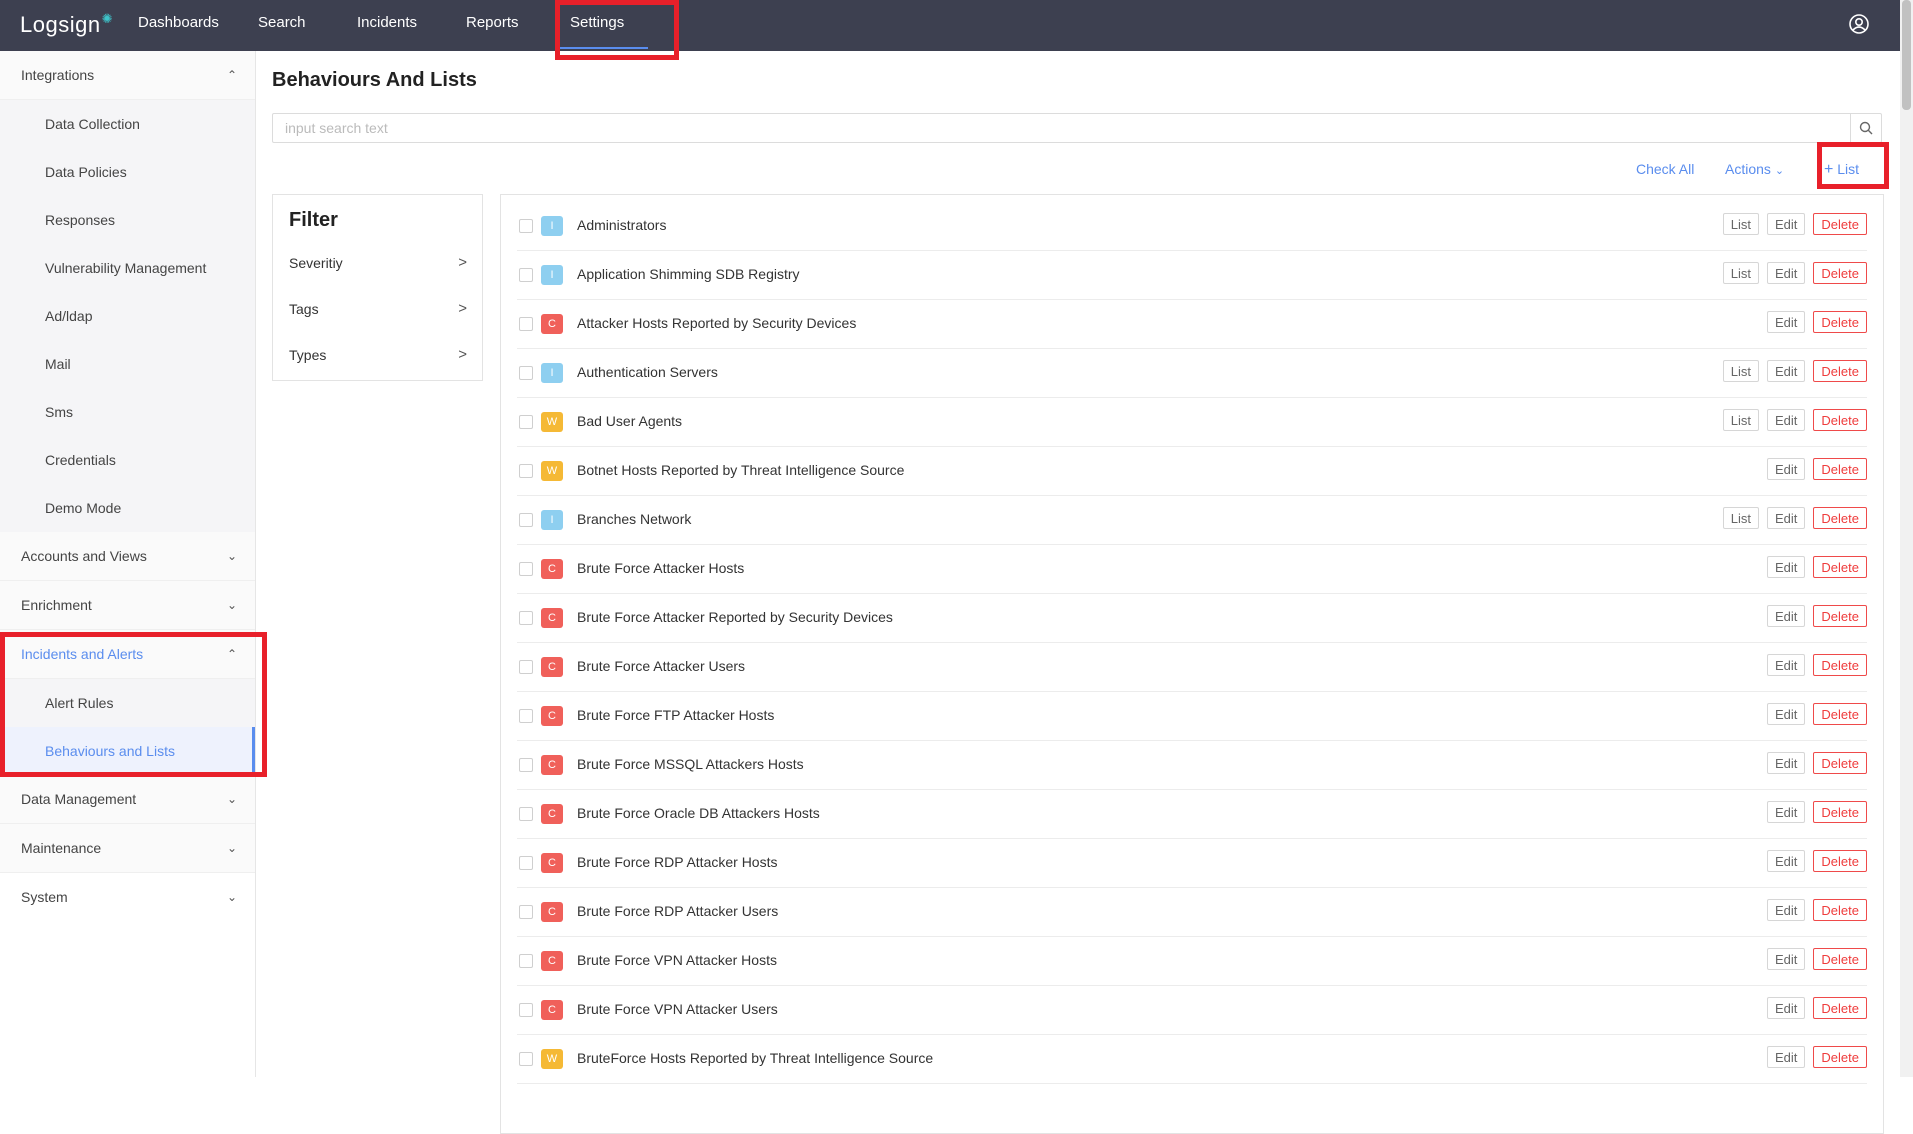 This screenshot has height=1134, width=1913. What do you see at coordinates (698, 813) in the screenshot?
I see `row-name: Brute Force Oracle DB Attackers Hosts` at bounding box center [698, 813].